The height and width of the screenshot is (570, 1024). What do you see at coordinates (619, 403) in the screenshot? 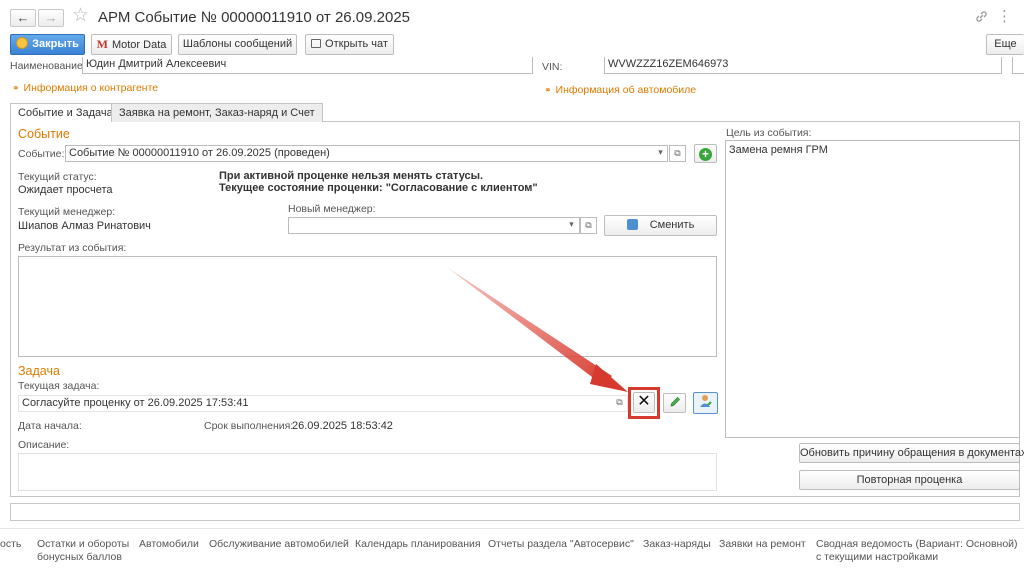
I see `open-task-button: ⧉` at bounding box center [619, 403].